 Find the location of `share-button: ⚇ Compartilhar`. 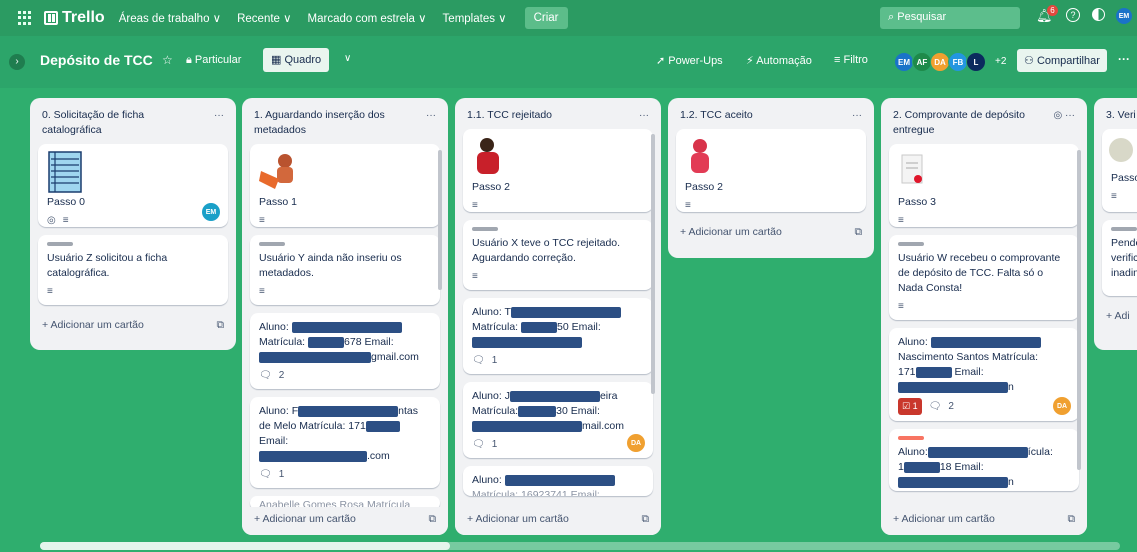

share-button: ⚇ Compartilhar is located at coordinates (1062, 60).